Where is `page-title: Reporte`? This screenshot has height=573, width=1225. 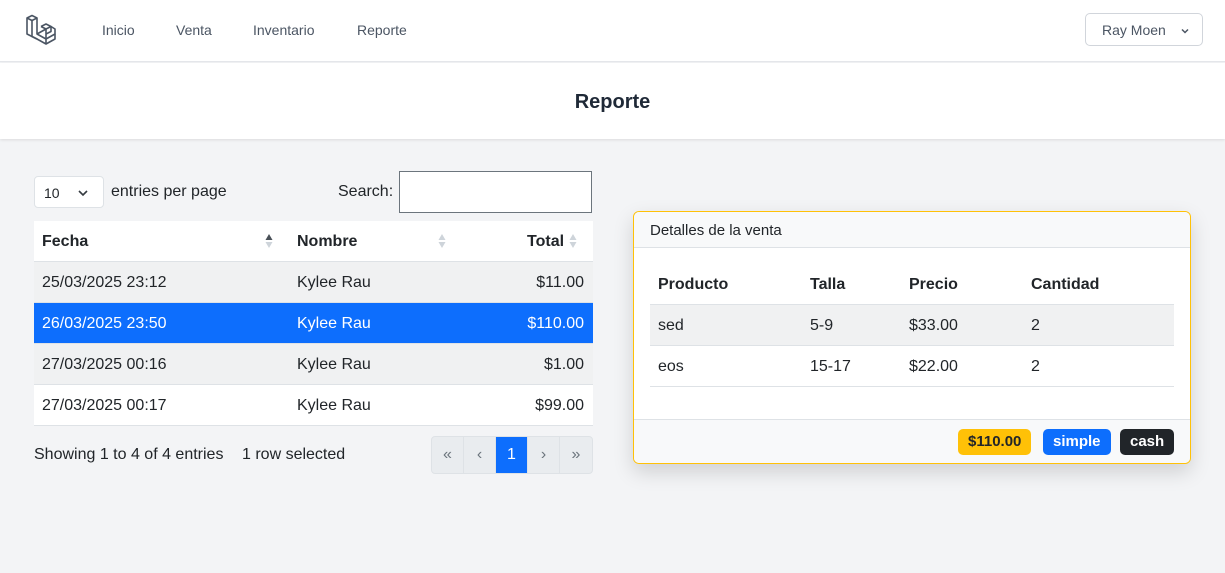 page-title: Reporte is located at coordinates (612, 102).